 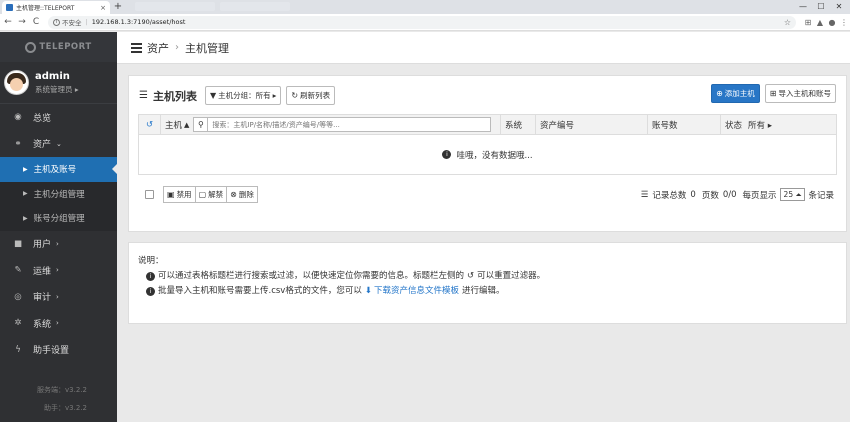 I want to click on user-icon: ■, so click(x=18, y=243).